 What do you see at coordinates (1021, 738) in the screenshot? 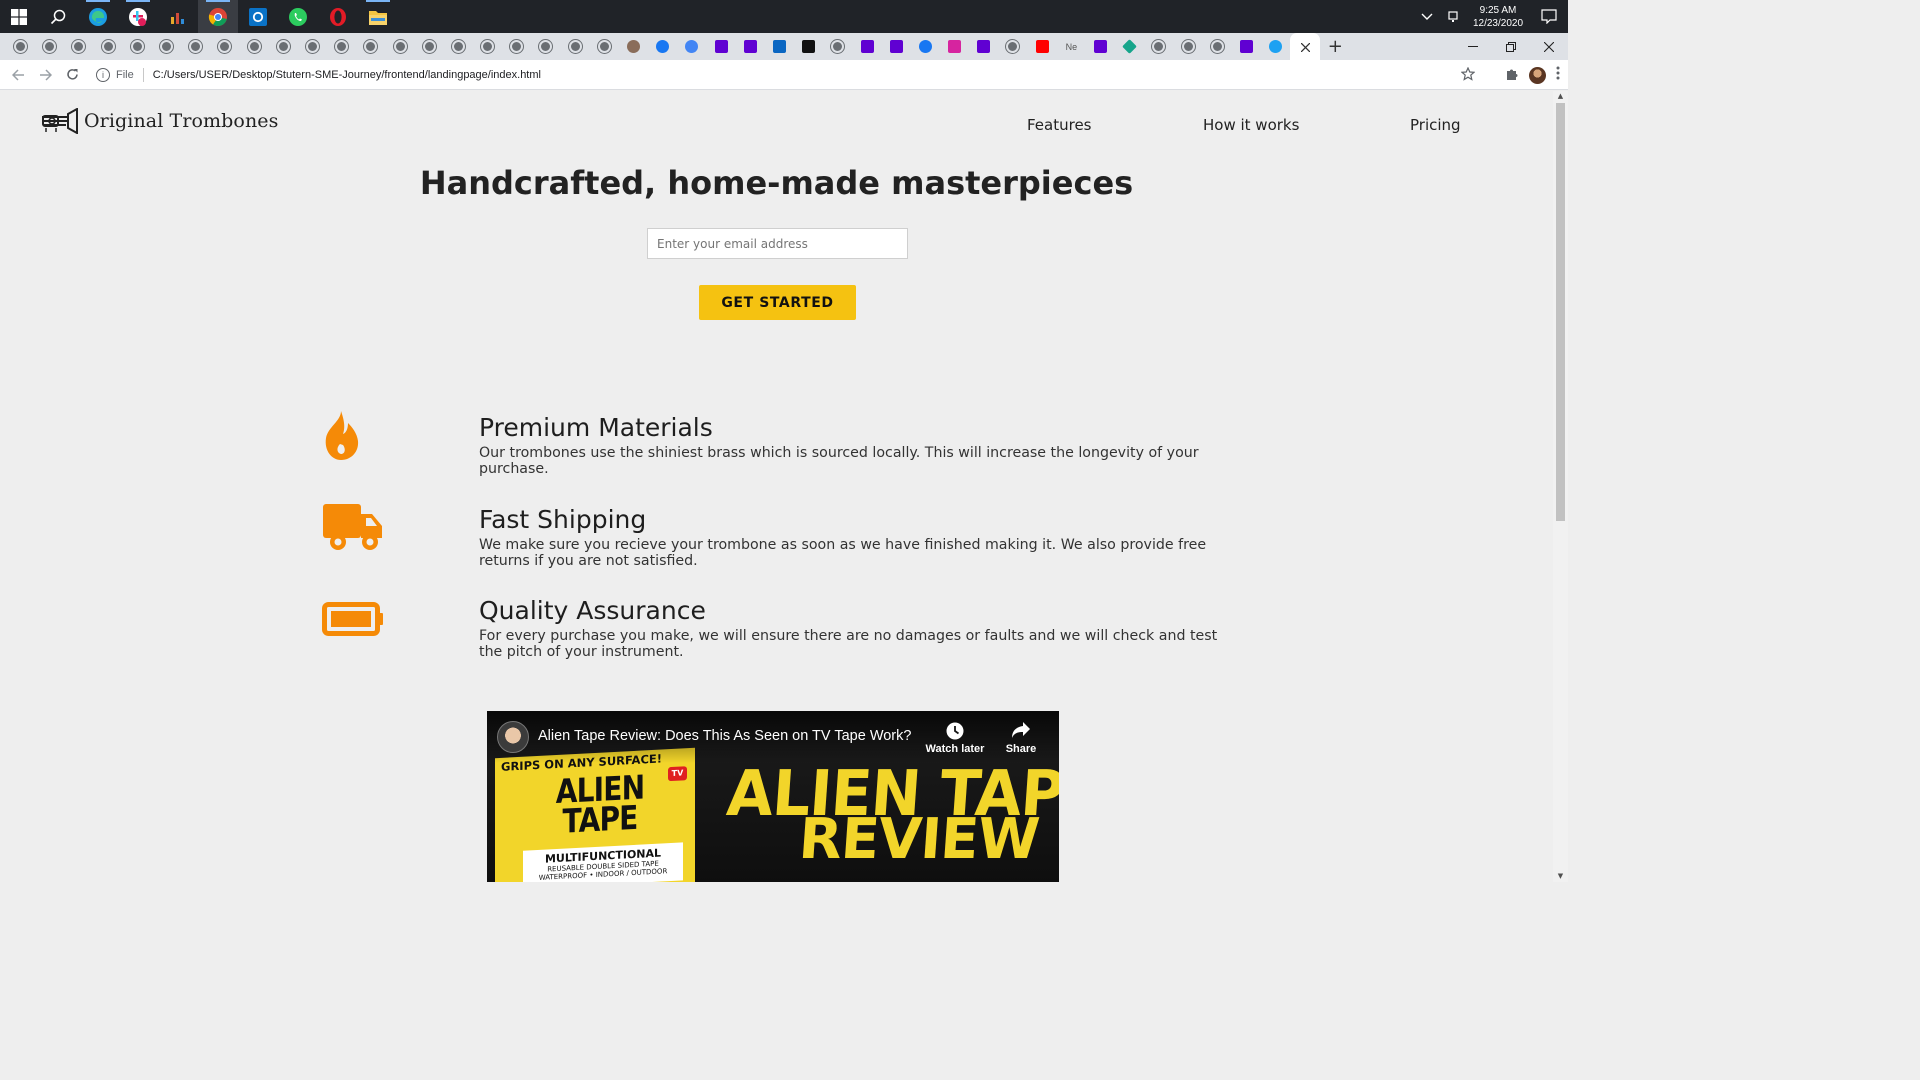
I see `share-button: Share` at bounding box center [1021, 738].